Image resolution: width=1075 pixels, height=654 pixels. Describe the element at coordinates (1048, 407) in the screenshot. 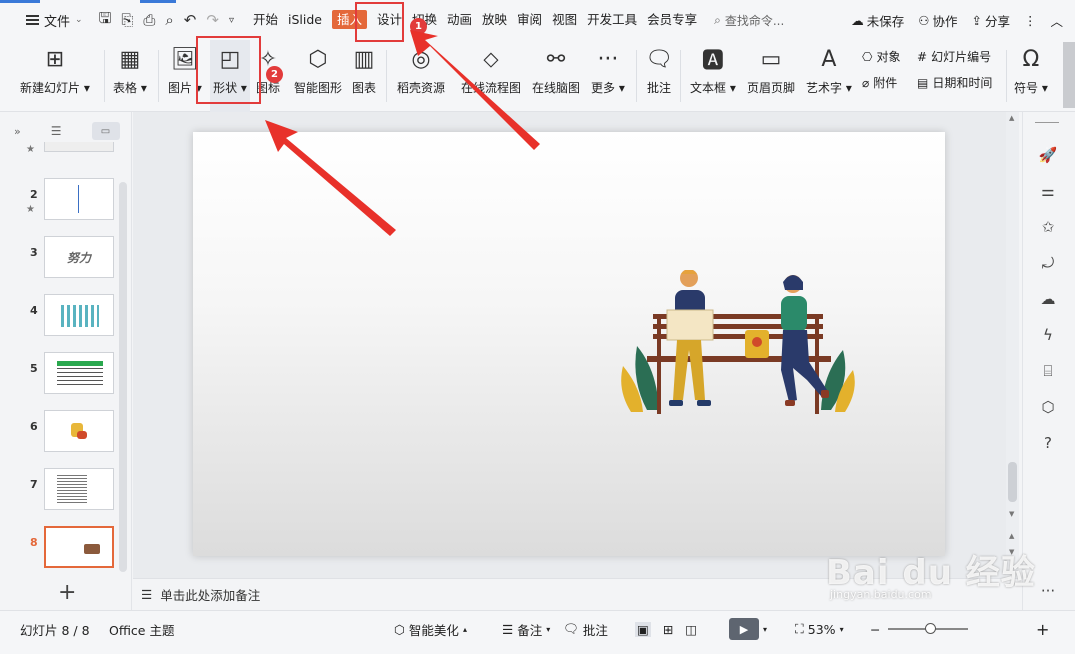

I see `cube-icon: ⬡` at that location.